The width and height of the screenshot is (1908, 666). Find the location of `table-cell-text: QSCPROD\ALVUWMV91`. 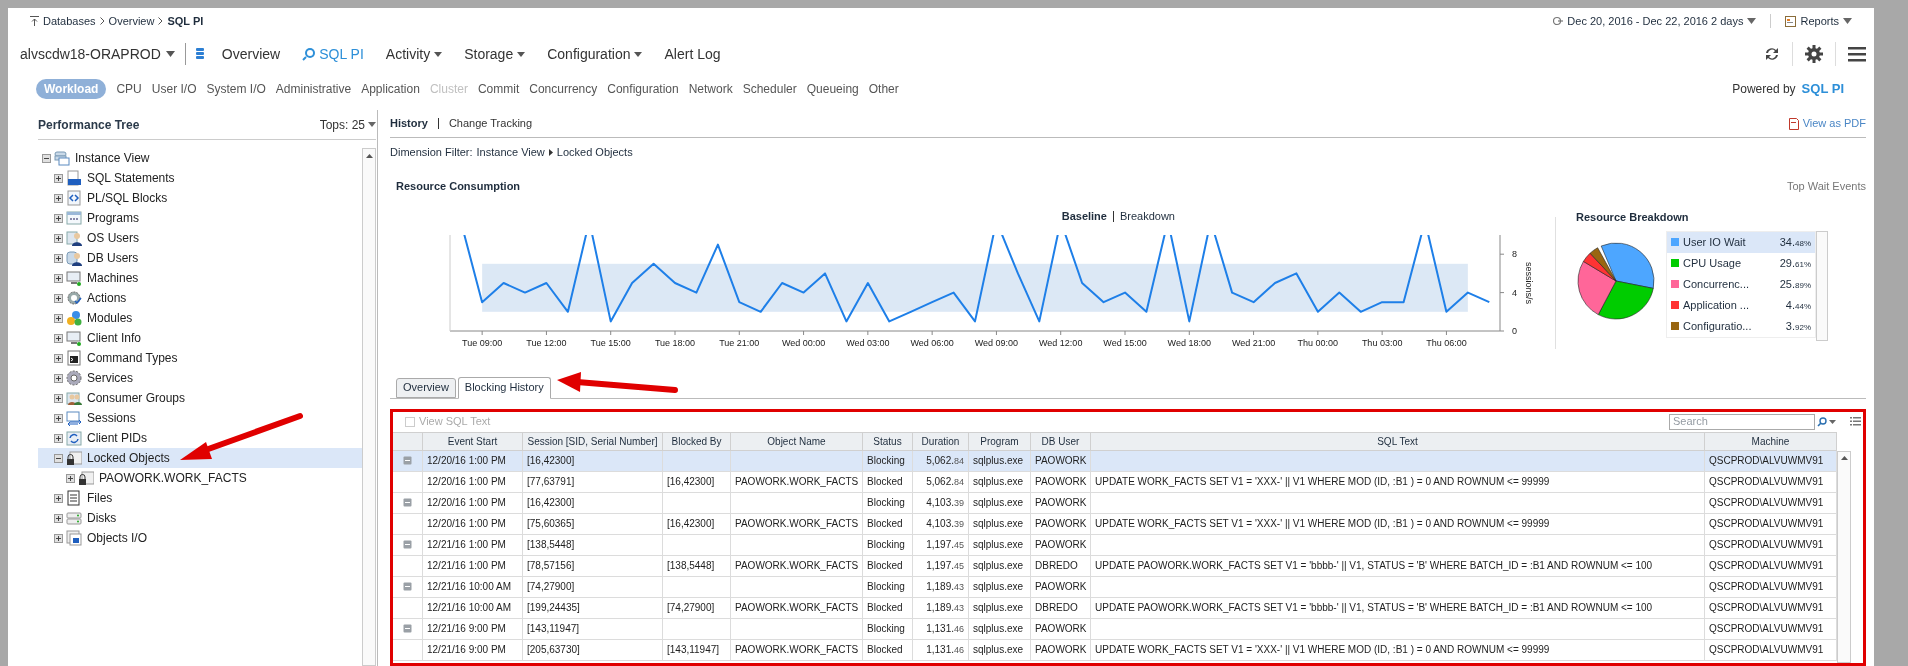

table-cell-text: QSCPROD\ALVUWMV91 is located at coordinates (1766, 608).